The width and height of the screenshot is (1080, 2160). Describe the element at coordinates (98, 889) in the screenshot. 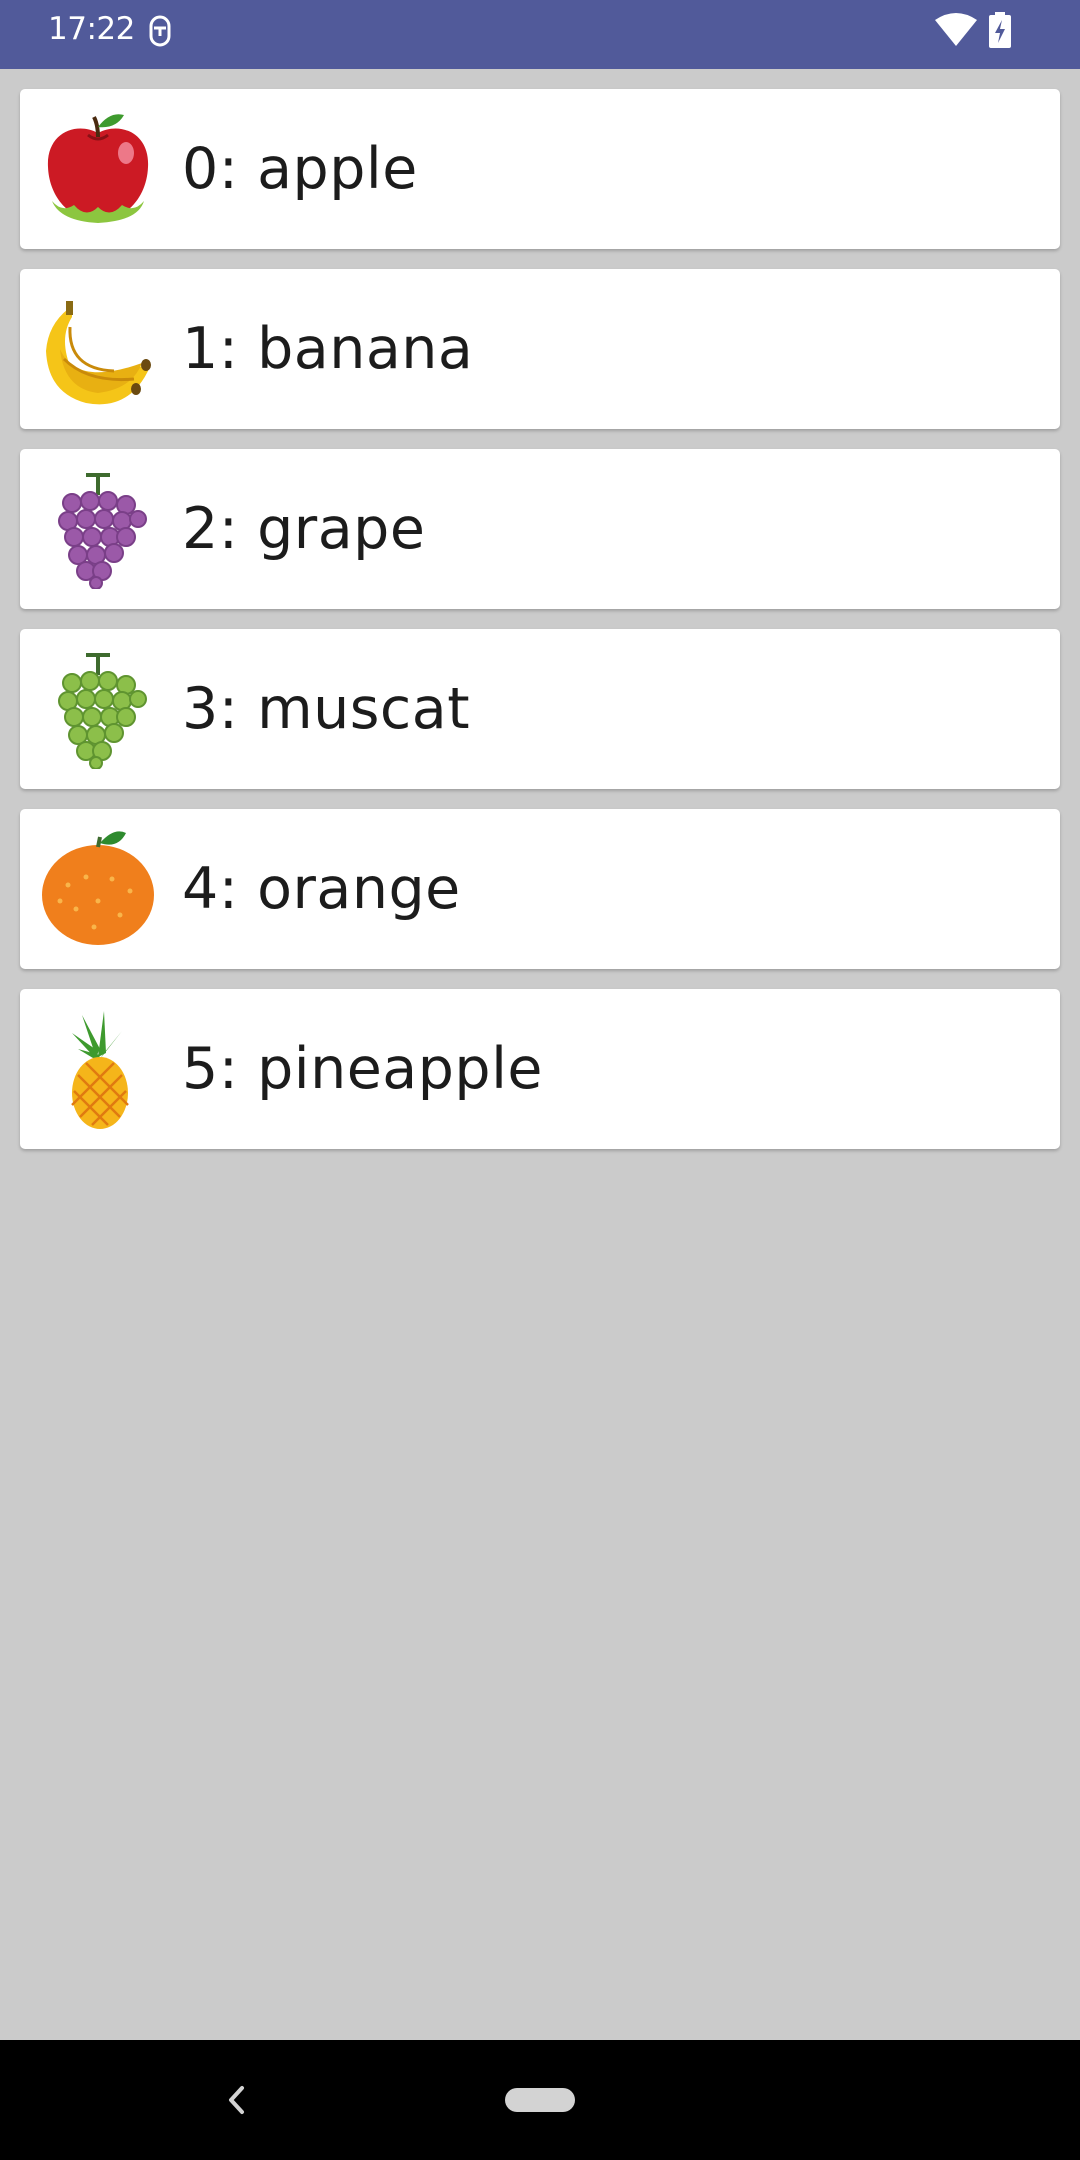

I see `orange-icon` at that location.